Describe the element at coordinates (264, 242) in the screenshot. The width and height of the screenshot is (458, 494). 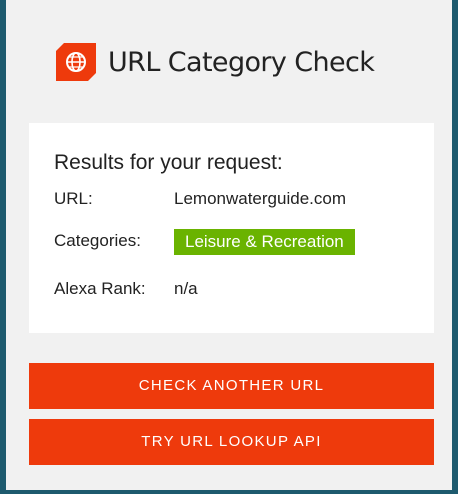
I see `category-badge: Leisure & Recreation` at that location.